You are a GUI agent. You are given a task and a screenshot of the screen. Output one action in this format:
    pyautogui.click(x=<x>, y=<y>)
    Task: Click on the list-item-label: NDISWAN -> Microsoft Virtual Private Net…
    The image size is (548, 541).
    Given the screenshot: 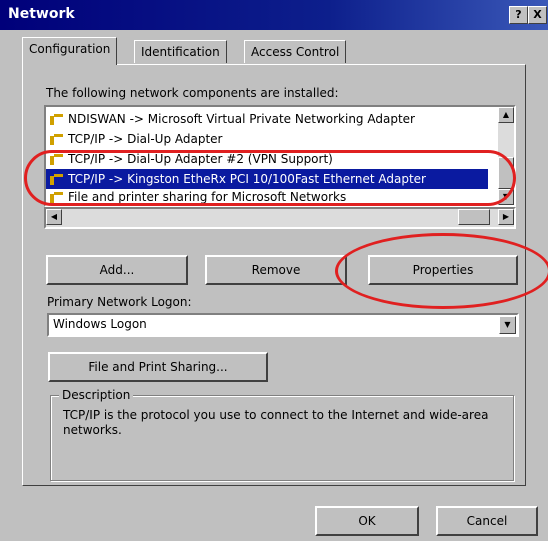 What is the action you would take?
    pyautogui.click(x=241, y=119)
    